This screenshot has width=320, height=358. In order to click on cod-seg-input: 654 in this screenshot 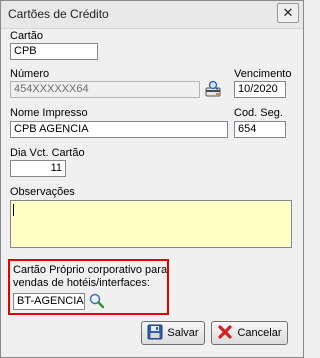, I will do `click(260, 129)`.